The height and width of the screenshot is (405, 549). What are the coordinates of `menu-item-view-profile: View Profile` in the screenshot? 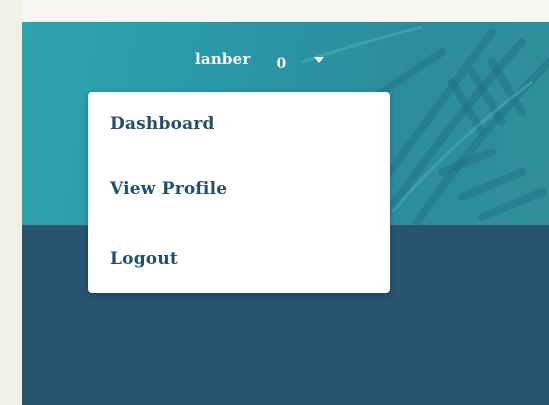 It's located at (168, 189).